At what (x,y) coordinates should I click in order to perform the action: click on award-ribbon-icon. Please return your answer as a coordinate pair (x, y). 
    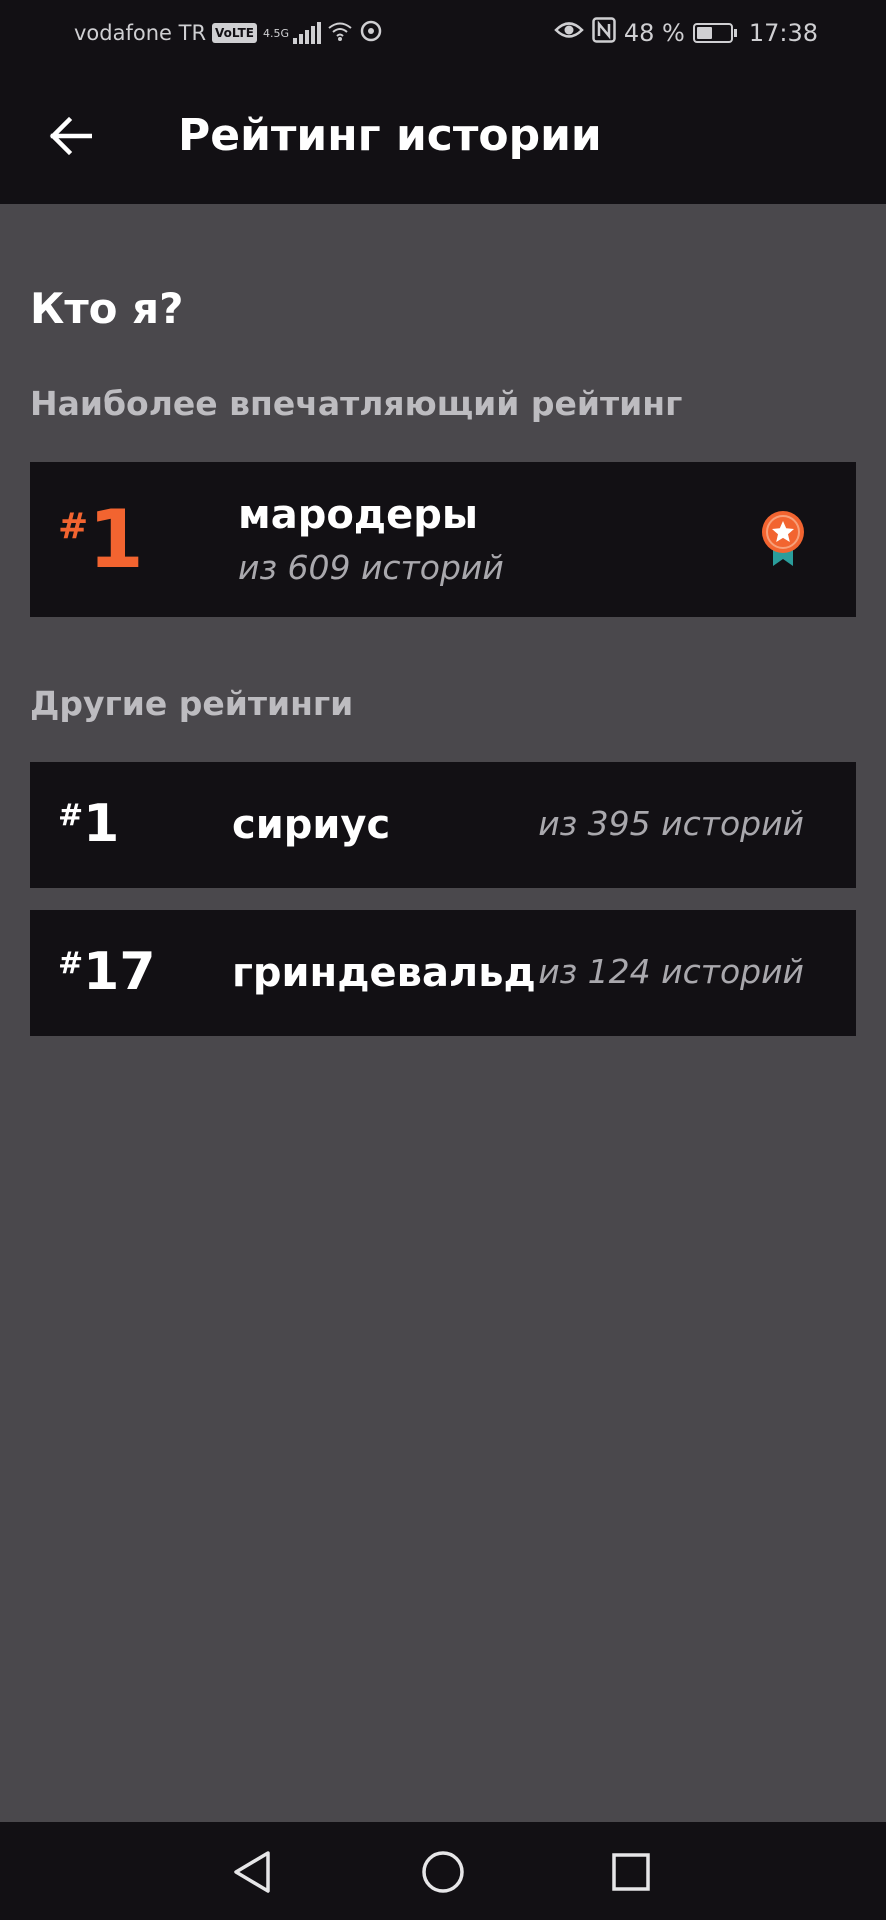
    Looking at the image, I should click on (783, 542).